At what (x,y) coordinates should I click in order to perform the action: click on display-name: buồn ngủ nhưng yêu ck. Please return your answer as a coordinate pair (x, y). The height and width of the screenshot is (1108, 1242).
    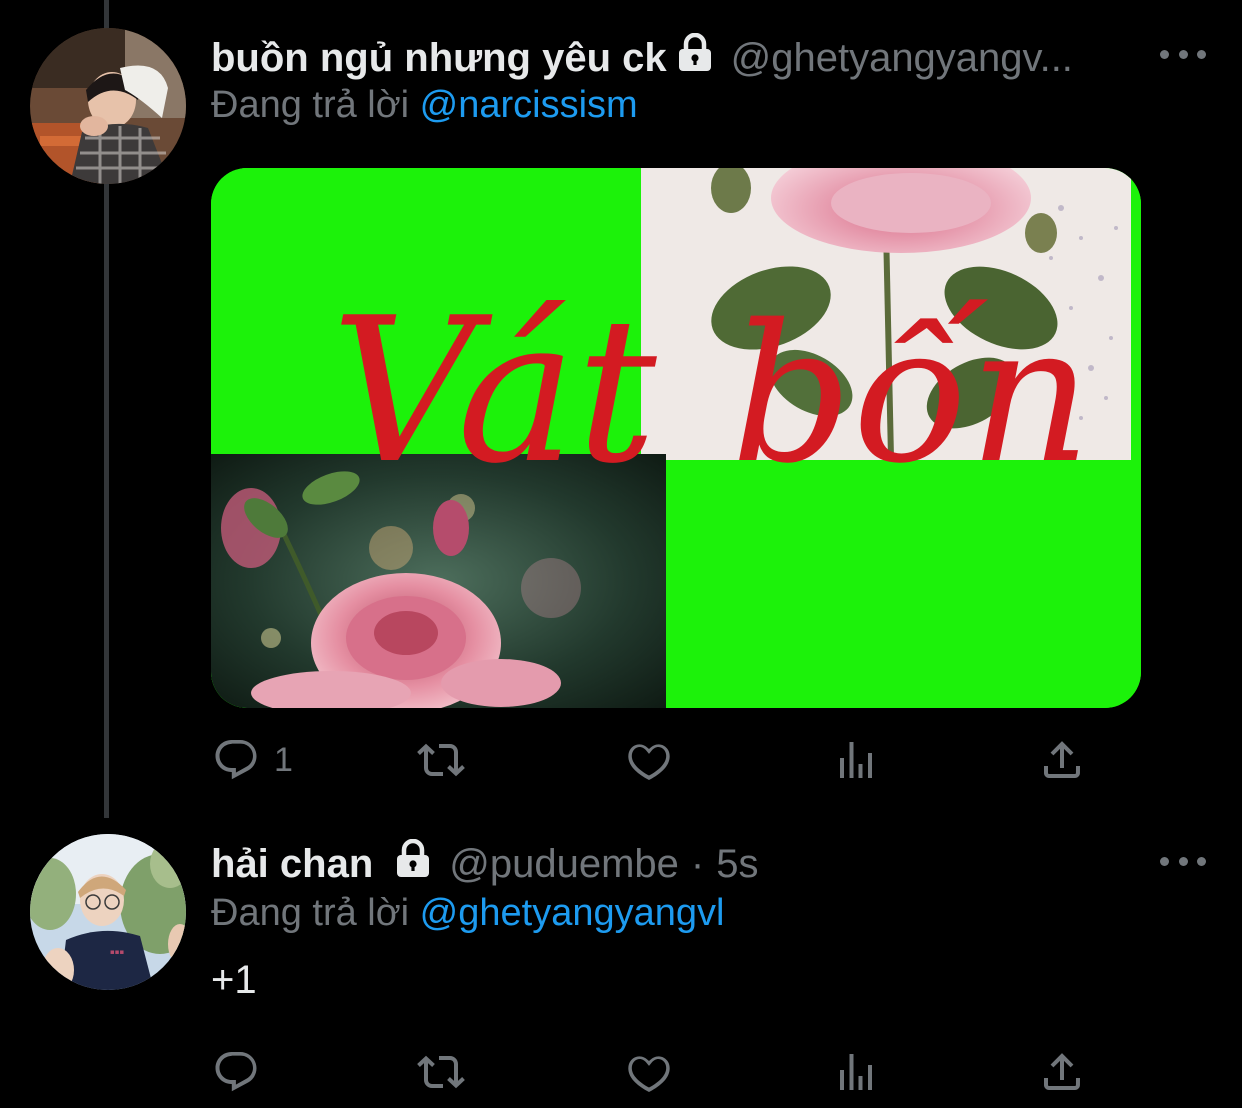
    Looking at the image, I should click on (439, 58).